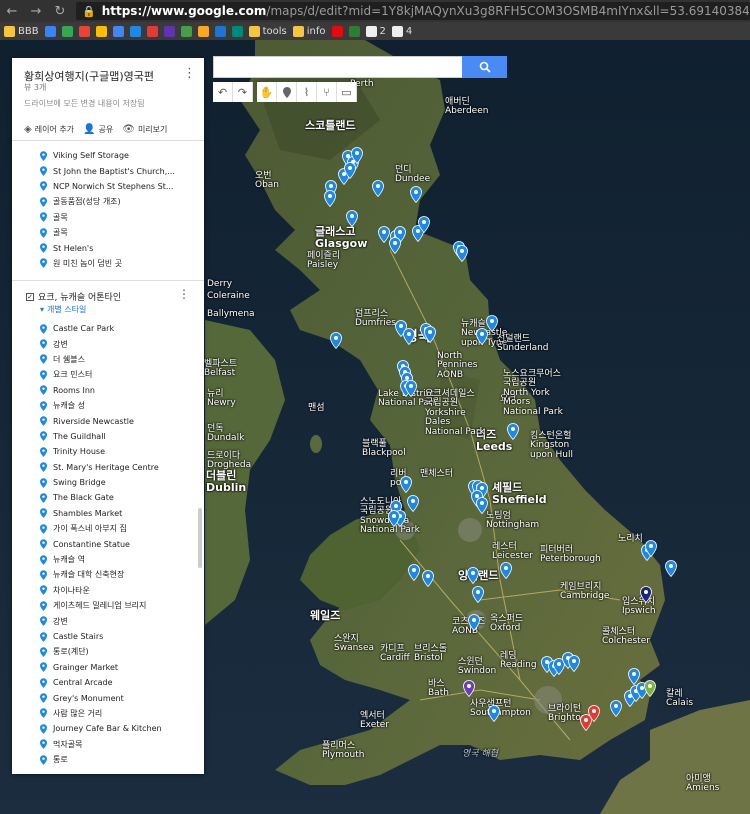 This screenshot has width=750, height=814. I want to click on list-item: 사람 많은 거리, so click(104, 713).